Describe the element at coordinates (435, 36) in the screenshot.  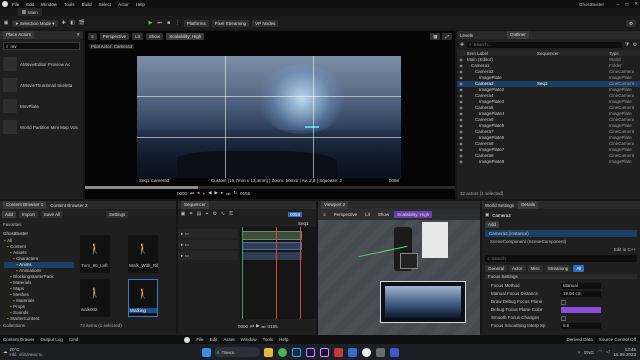
I see `grid-snap-button: ▦` at that location.